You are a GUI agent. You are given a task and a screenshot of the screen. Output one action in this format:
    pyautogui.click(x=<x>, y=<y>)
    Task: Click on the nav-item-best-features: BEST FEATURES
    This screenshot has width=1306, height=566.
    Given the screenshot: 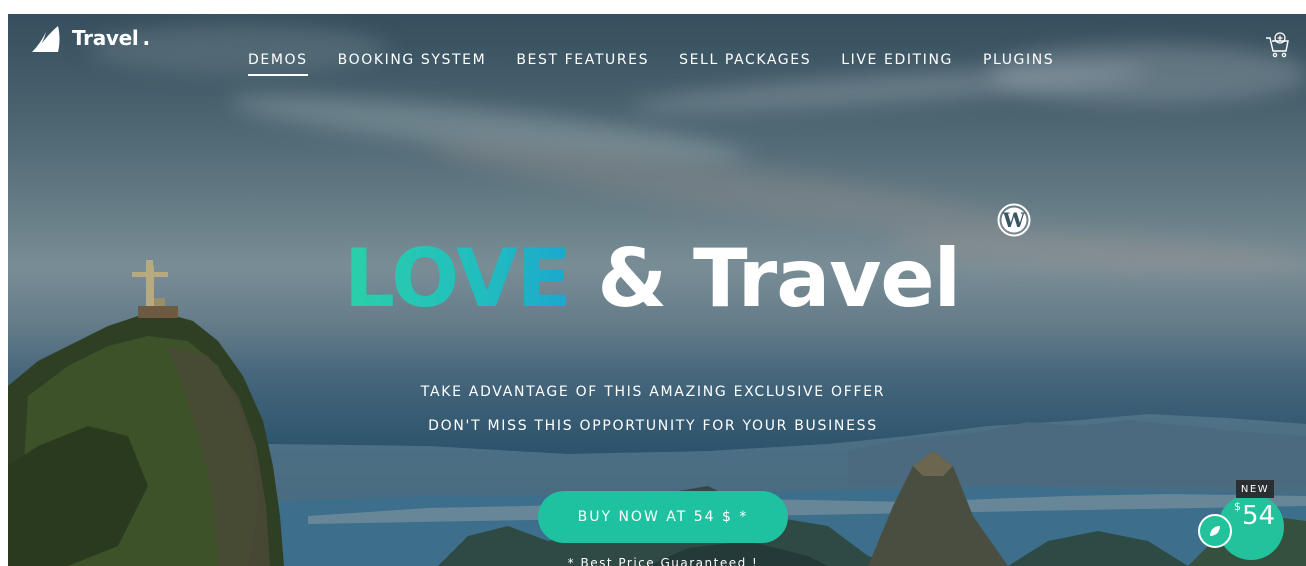 What is the action you would take?
    pyautogui.click(x=582, y=60)
    